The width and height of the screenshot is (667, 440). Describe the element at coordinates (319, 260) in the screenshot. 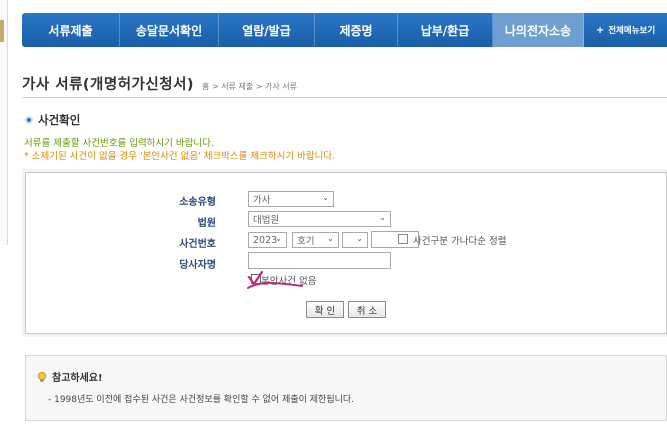

I see `party-name-input` at that location.